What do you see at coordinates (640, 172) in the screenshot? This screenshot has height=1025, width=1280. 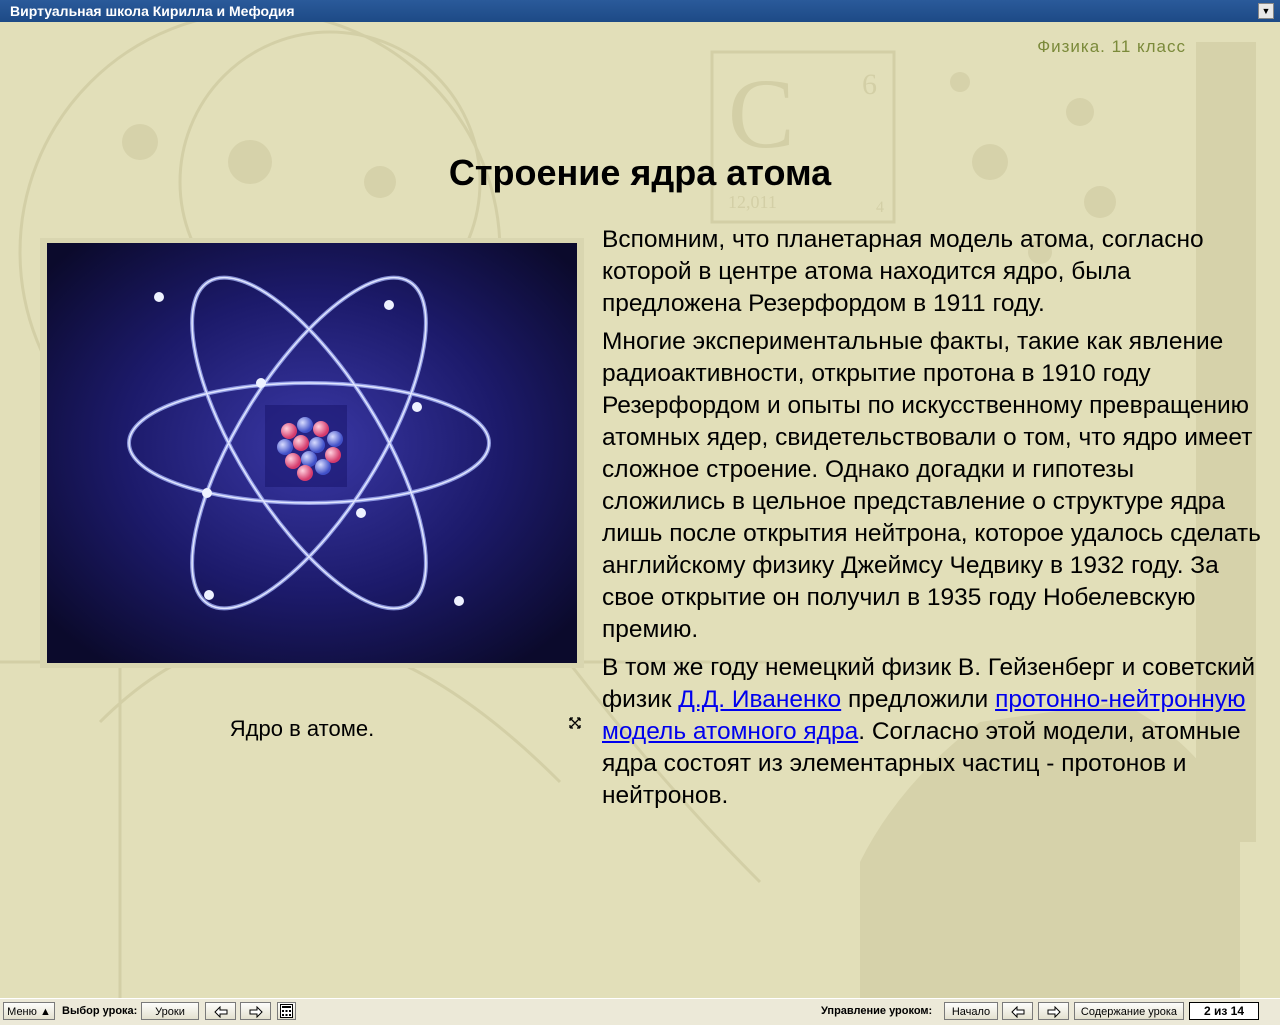 I see `page-title: Строение ядра атома` at bounding box center [640, 172].